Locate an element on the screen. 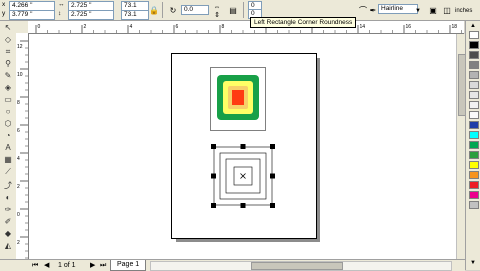  text-tool-icon: A is located at coordinates (8, 148).